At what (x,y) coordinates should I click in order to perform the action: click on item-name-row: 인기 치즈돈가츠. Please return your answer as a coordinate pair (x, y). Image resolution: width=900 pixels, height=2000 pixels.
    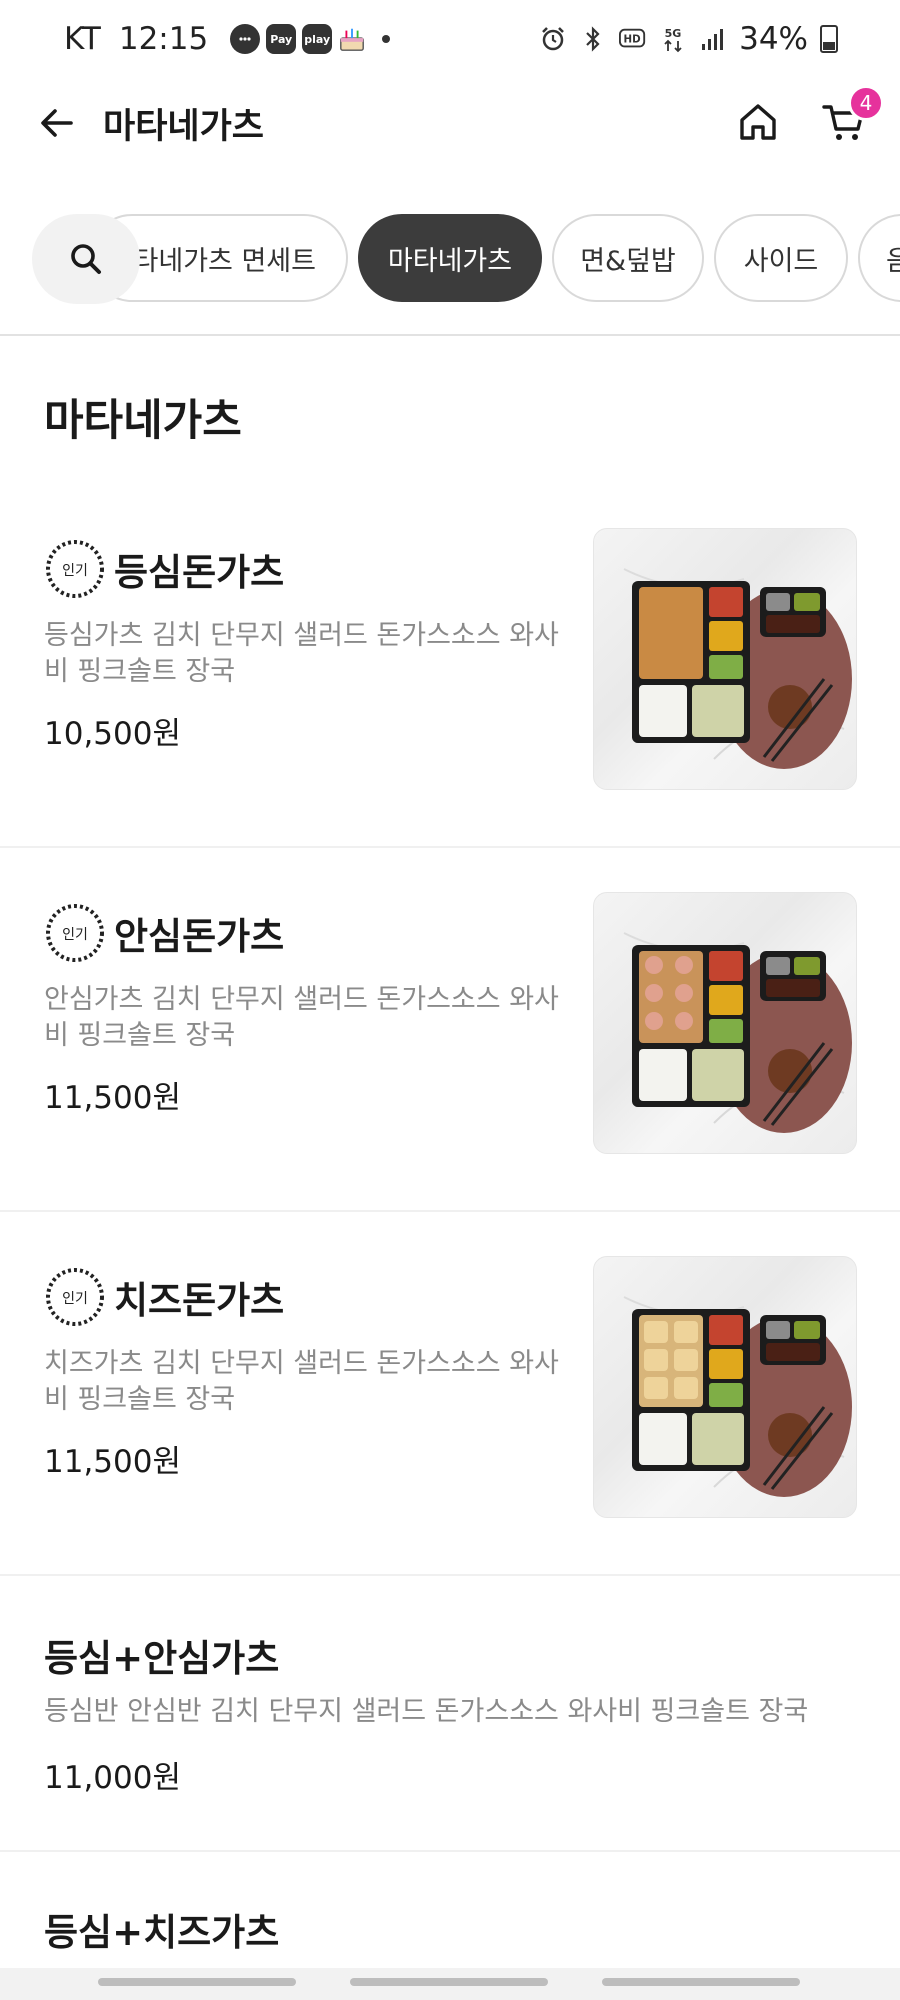
    Looking at the image, I should click on (164, 1297).